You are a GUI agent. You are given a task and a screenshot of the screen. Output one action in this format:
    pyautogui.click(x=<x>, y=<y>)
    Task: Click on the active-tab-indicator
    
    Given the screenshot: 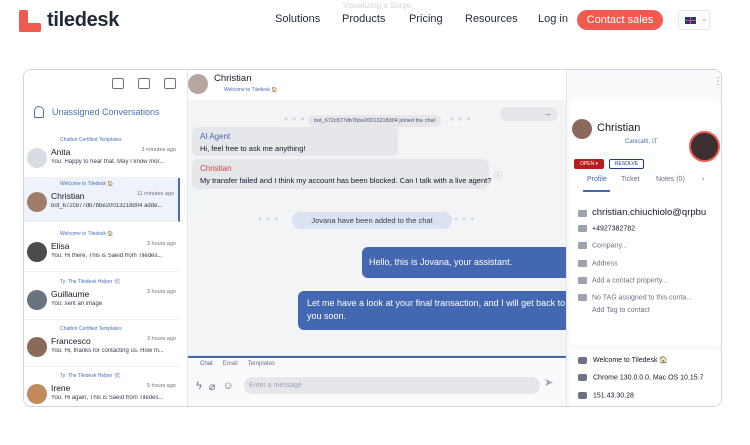 What is the action you would take?
    pyautogui.click(x=596, y=191)
    